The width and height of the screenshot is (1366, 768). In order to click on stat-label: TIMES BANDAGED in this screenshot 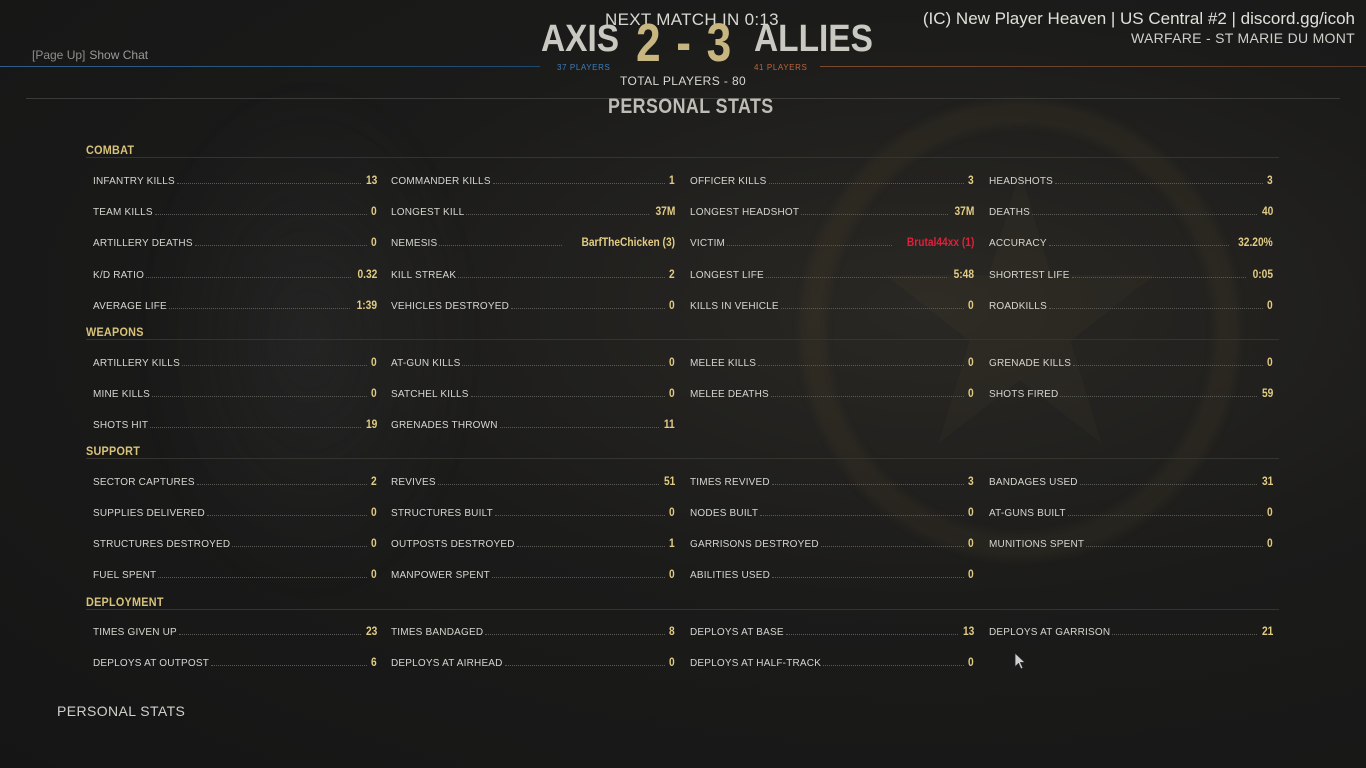, I will do `click(437, 632)`.